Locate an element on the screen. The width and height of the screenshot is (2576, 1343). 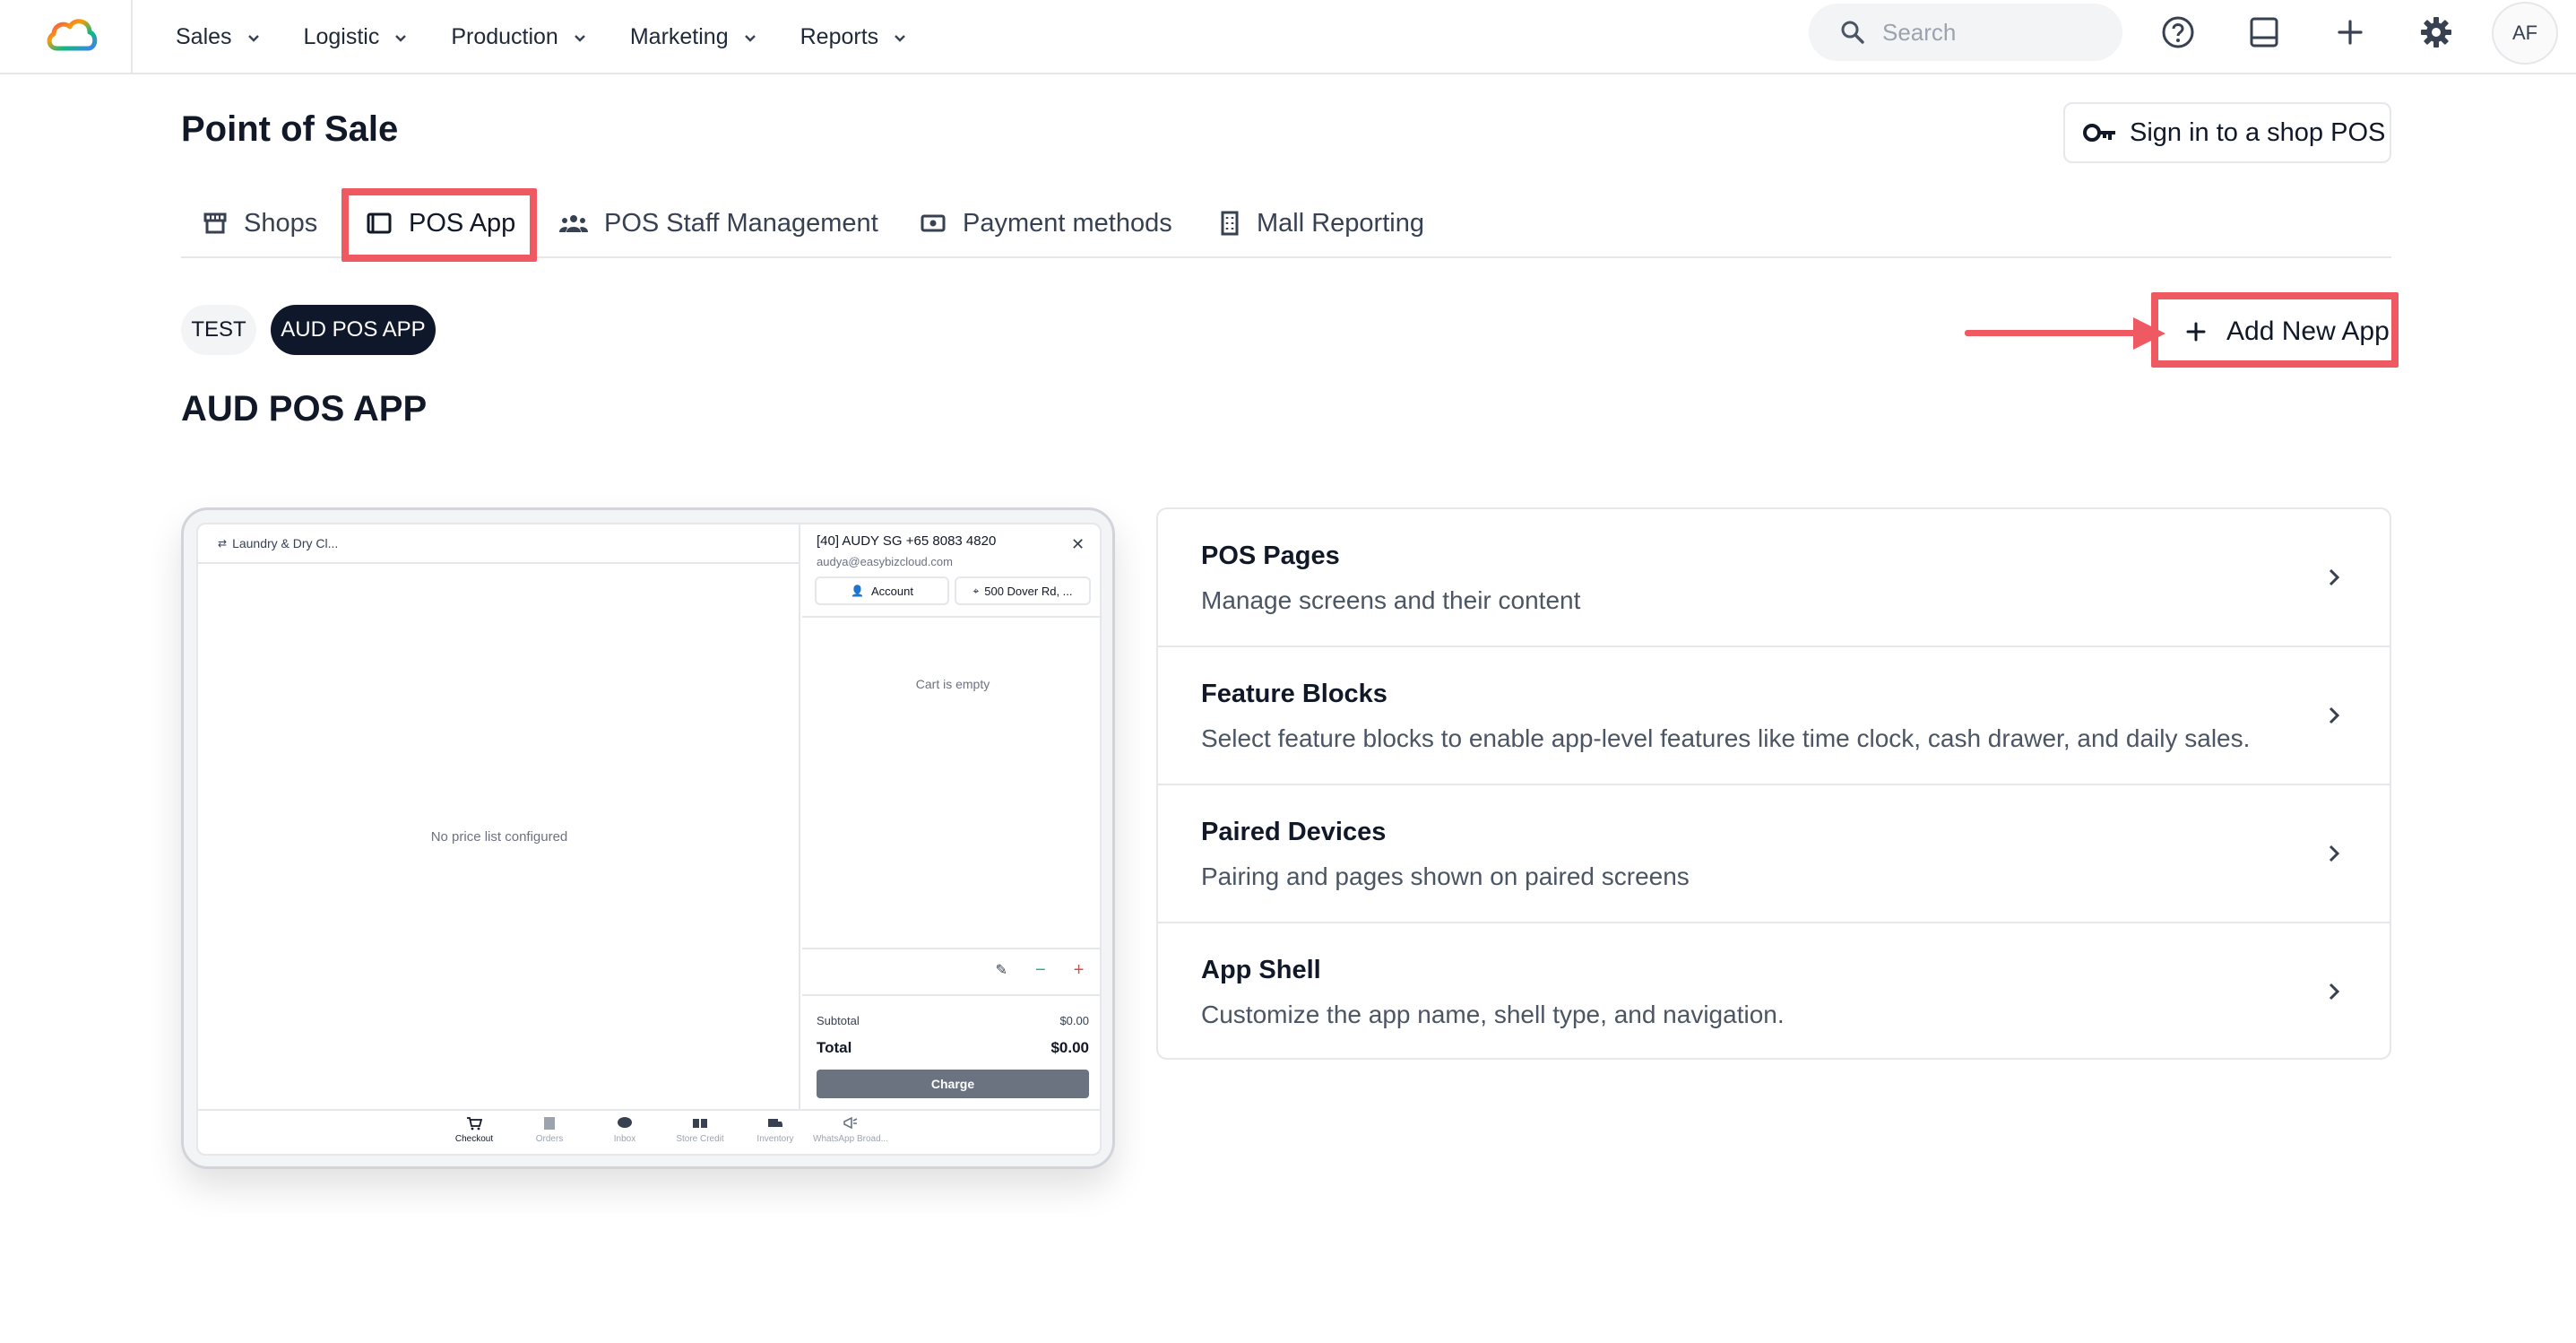
charge-button: Charge is located at coordinates (953, 1084).